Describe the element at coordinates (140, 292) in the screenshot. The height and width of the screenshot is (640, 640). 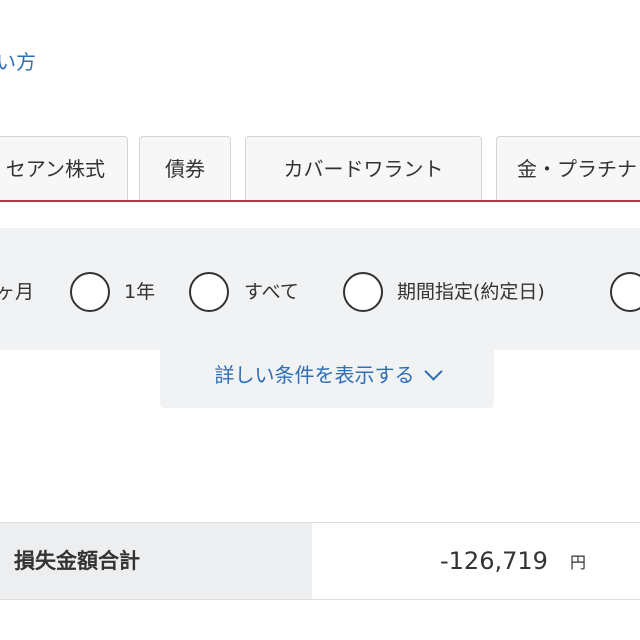
I see `radio-label-1-year: 1年` at that location.